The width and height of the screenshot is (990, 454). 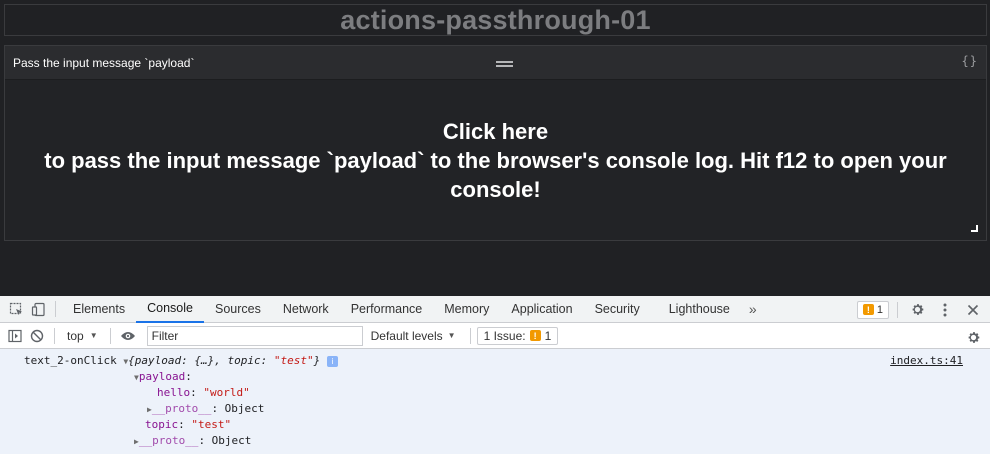 I want to click on log-levels-dropdown: Default levels ▼, so click(x=413, y=336).